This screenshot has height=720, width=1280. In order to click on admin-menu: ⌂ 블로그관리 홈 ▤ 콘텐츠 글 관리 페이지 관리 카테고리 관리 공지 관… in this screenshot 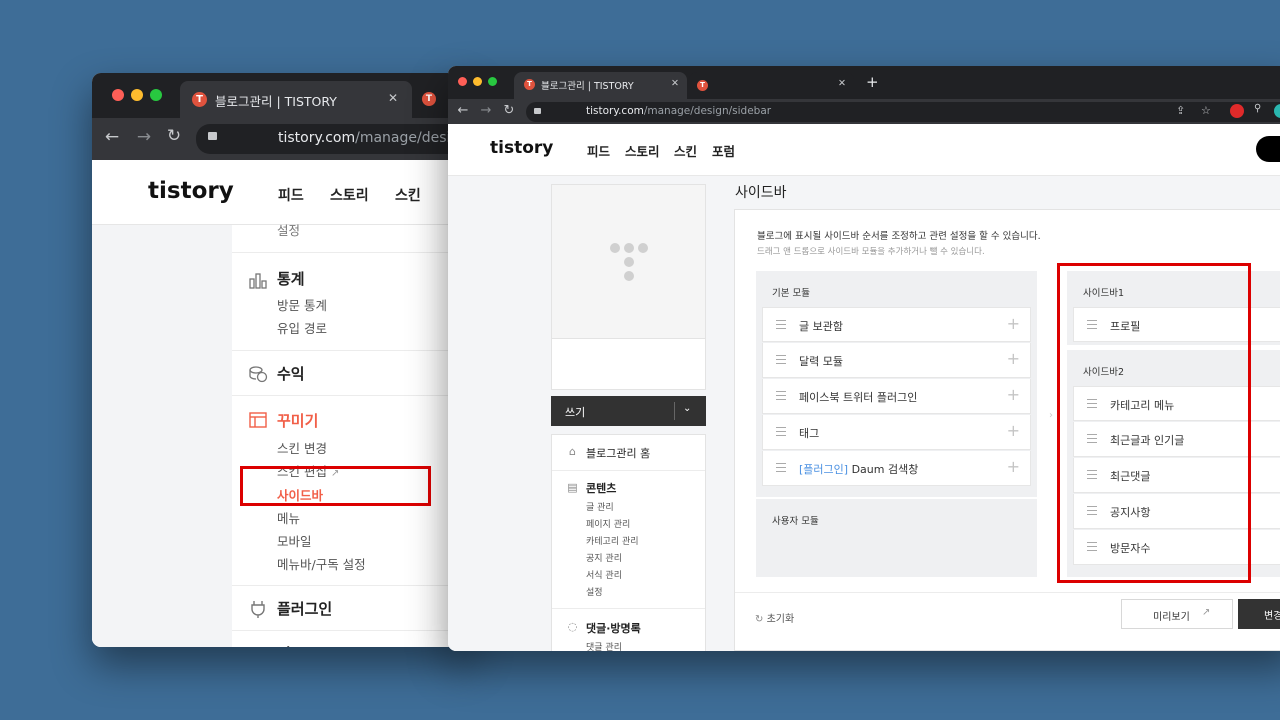, I will do `click(628, 542)`.